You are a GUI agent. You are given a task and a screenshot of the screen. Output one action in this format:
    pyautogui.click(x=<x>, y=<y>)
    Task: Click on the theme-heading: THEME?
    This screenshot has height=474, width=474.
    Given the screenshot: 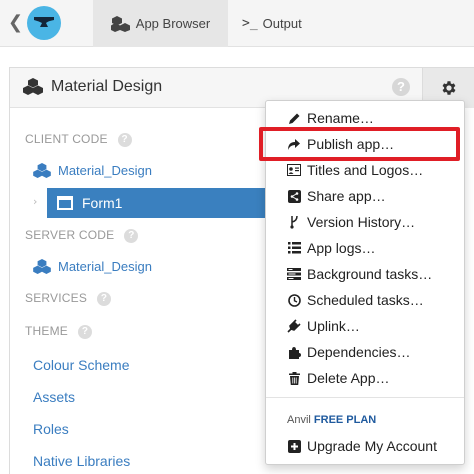 What is the action you would take?
    pyautogui.click(x=58, y=331)
    